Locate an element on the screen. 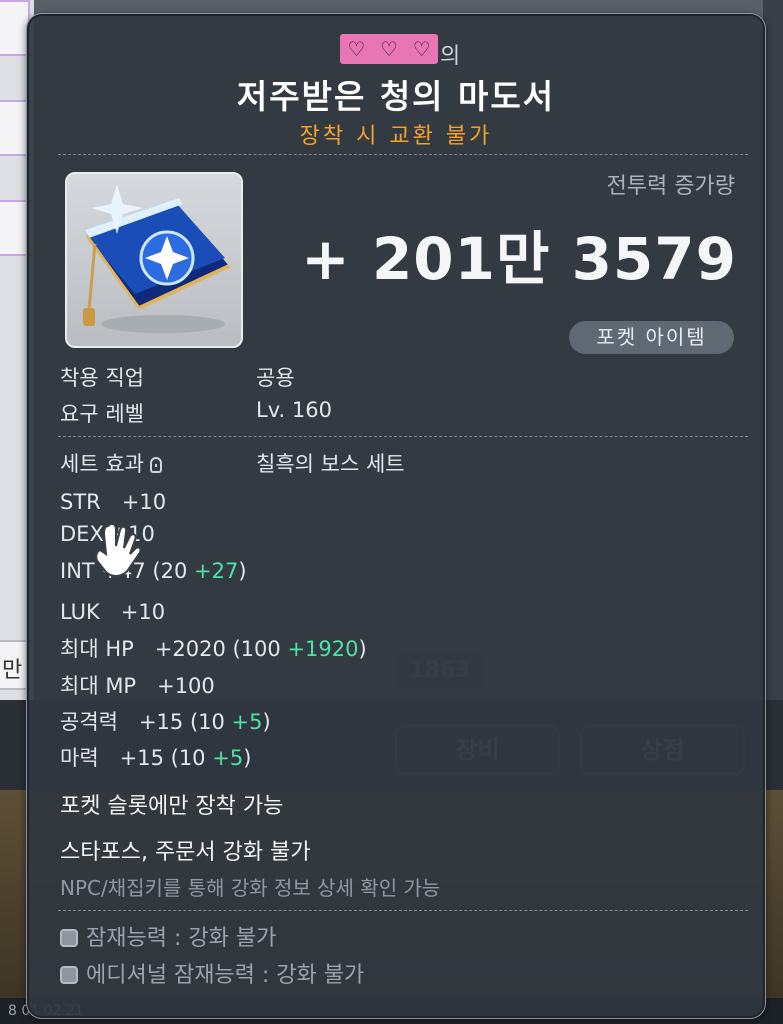  combat-power-label: 전투력 증가량 is located at coordinates (670, 186).